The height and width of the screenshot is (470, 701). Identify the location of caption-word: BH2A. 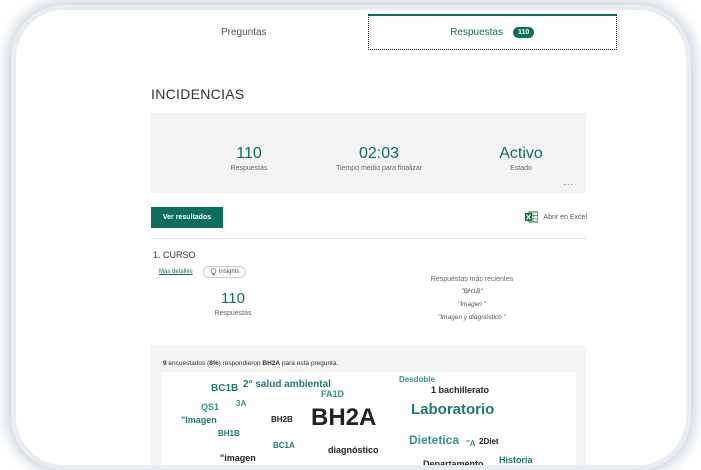
(271, 363).